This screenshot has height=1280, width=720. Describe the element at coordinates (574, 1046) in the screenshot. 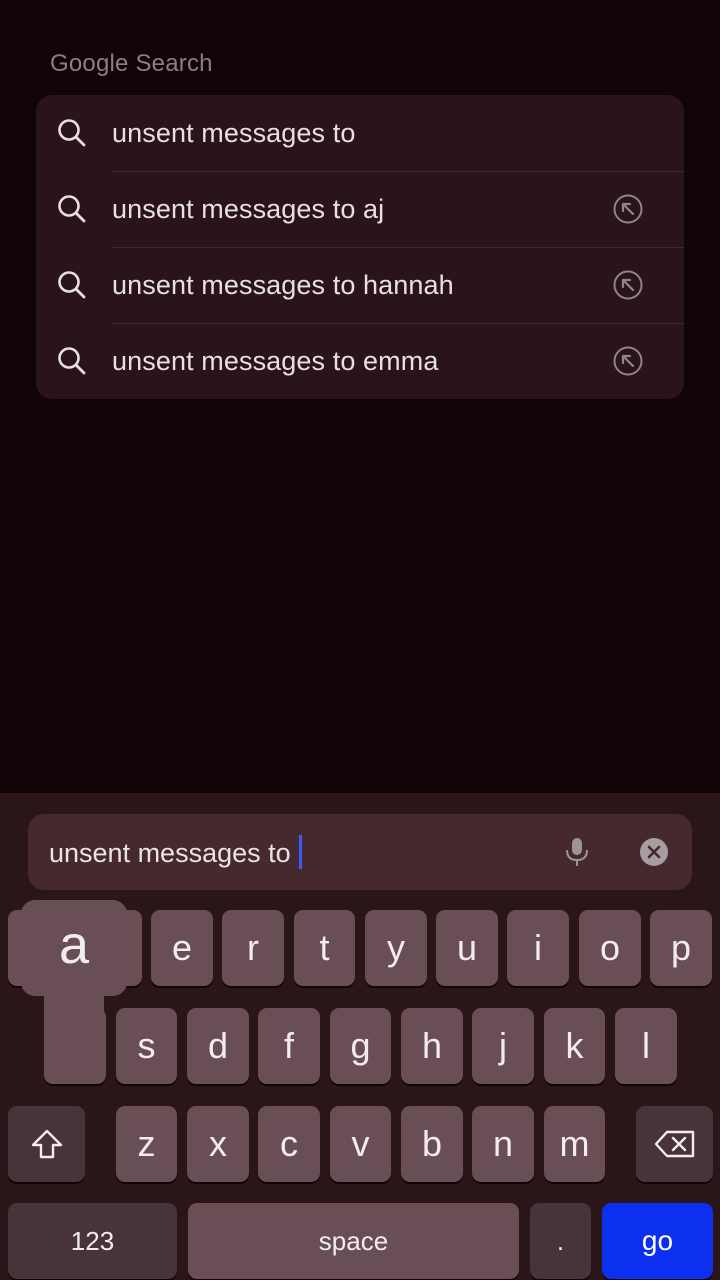

I see `key-k: k` at that location.